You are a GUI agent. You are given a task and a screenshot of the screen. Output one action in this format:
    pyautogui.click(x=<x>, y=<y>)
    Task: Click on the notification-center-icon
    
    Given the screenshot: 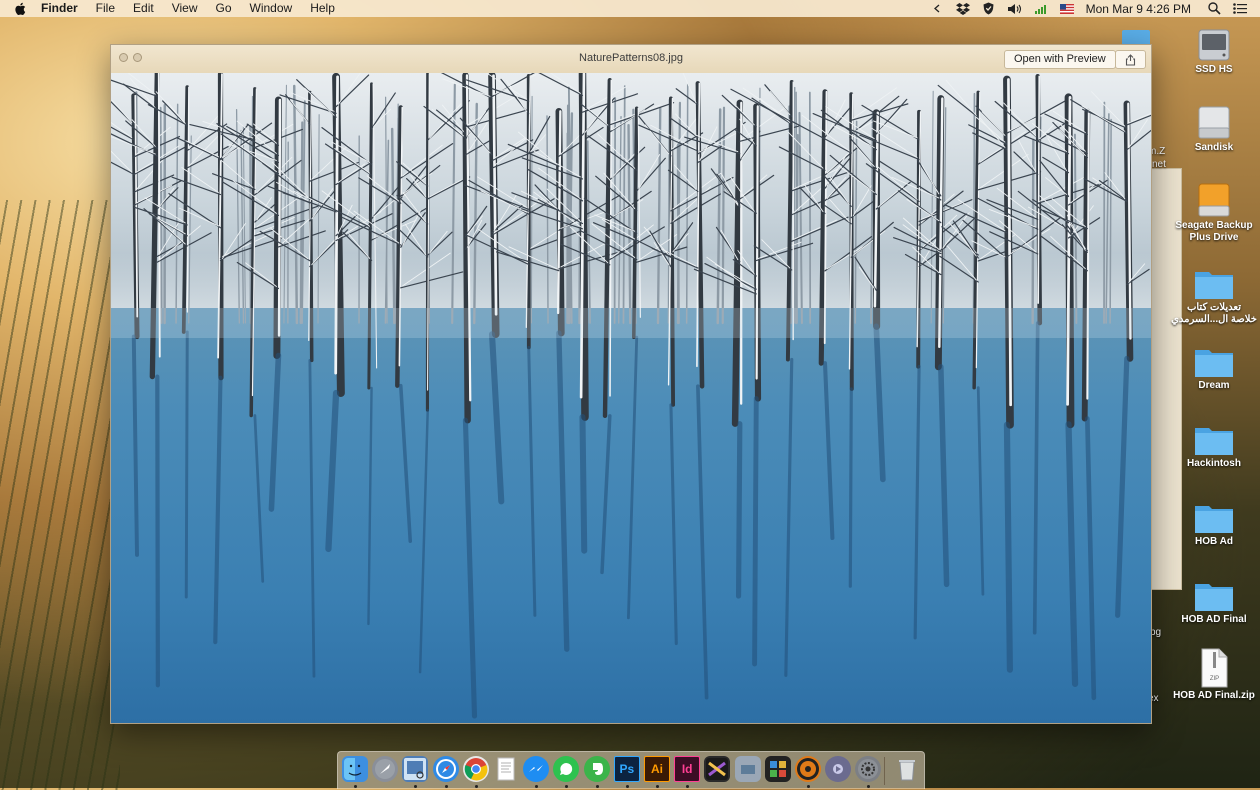 What is the action you would take?
    pyautogui.click(x=1240, y=9)
    